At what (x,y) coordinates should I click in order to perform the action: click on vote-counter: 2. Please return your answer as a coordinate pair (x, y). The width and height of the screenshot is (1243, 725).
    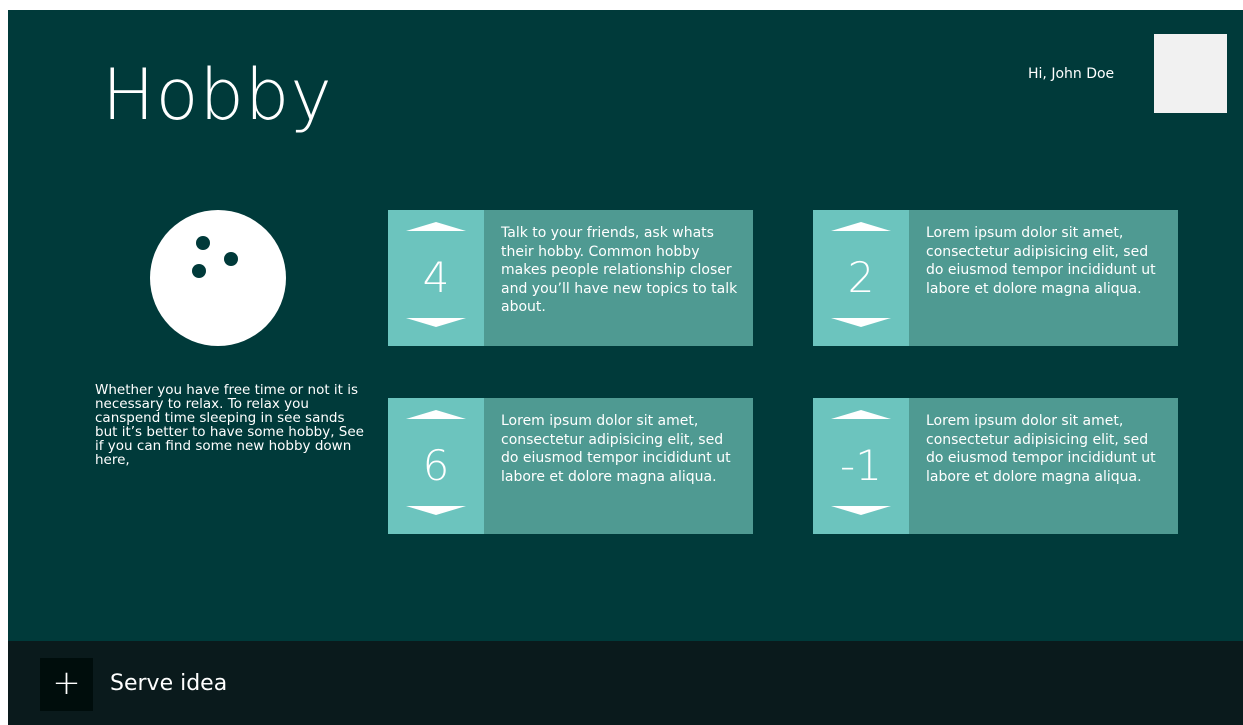
    Looking at the image, I should click on (861, 278).